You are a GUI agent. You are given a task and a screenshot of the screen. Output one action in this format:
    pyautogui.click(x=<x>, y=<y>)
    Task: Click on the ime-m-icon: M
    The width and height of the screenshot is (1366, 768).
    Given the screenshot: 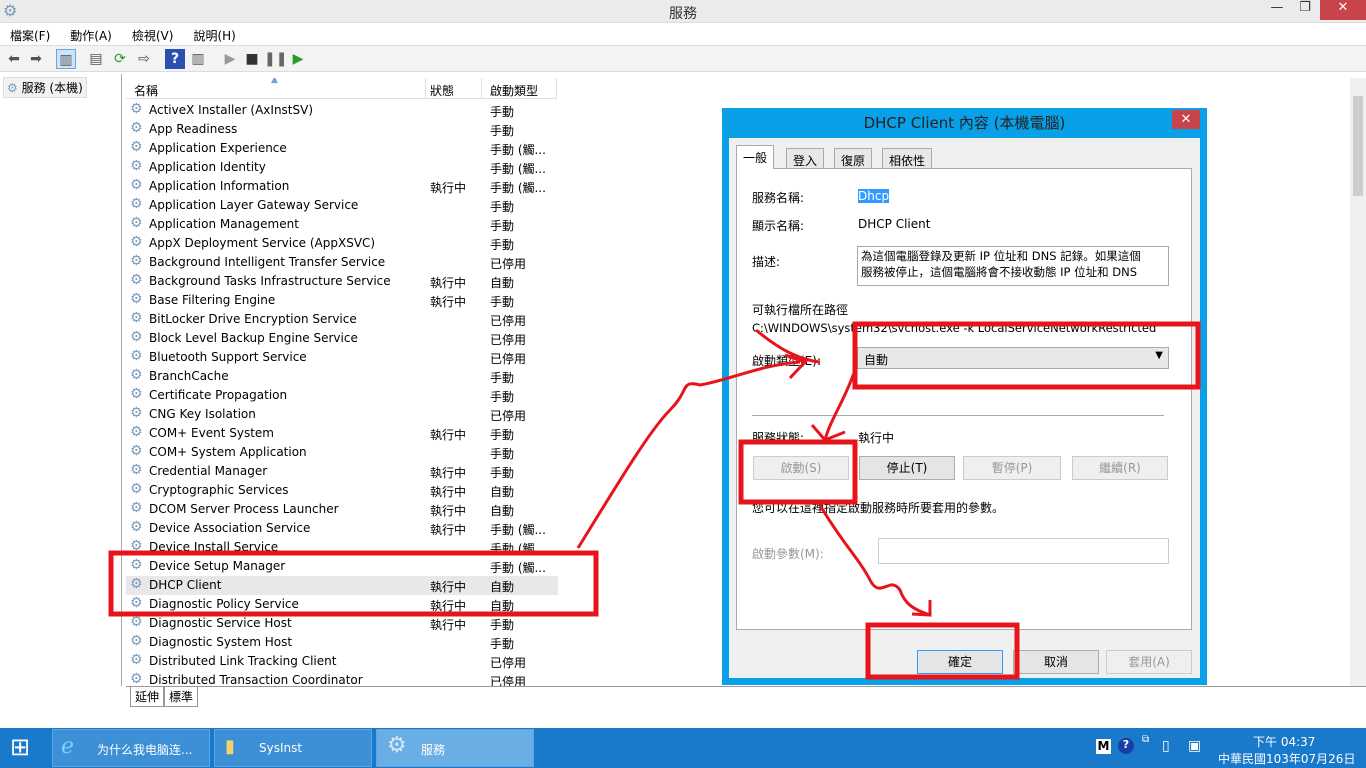 What is the action you would take?
    pyautogui.click(x=1103, y=746)
    